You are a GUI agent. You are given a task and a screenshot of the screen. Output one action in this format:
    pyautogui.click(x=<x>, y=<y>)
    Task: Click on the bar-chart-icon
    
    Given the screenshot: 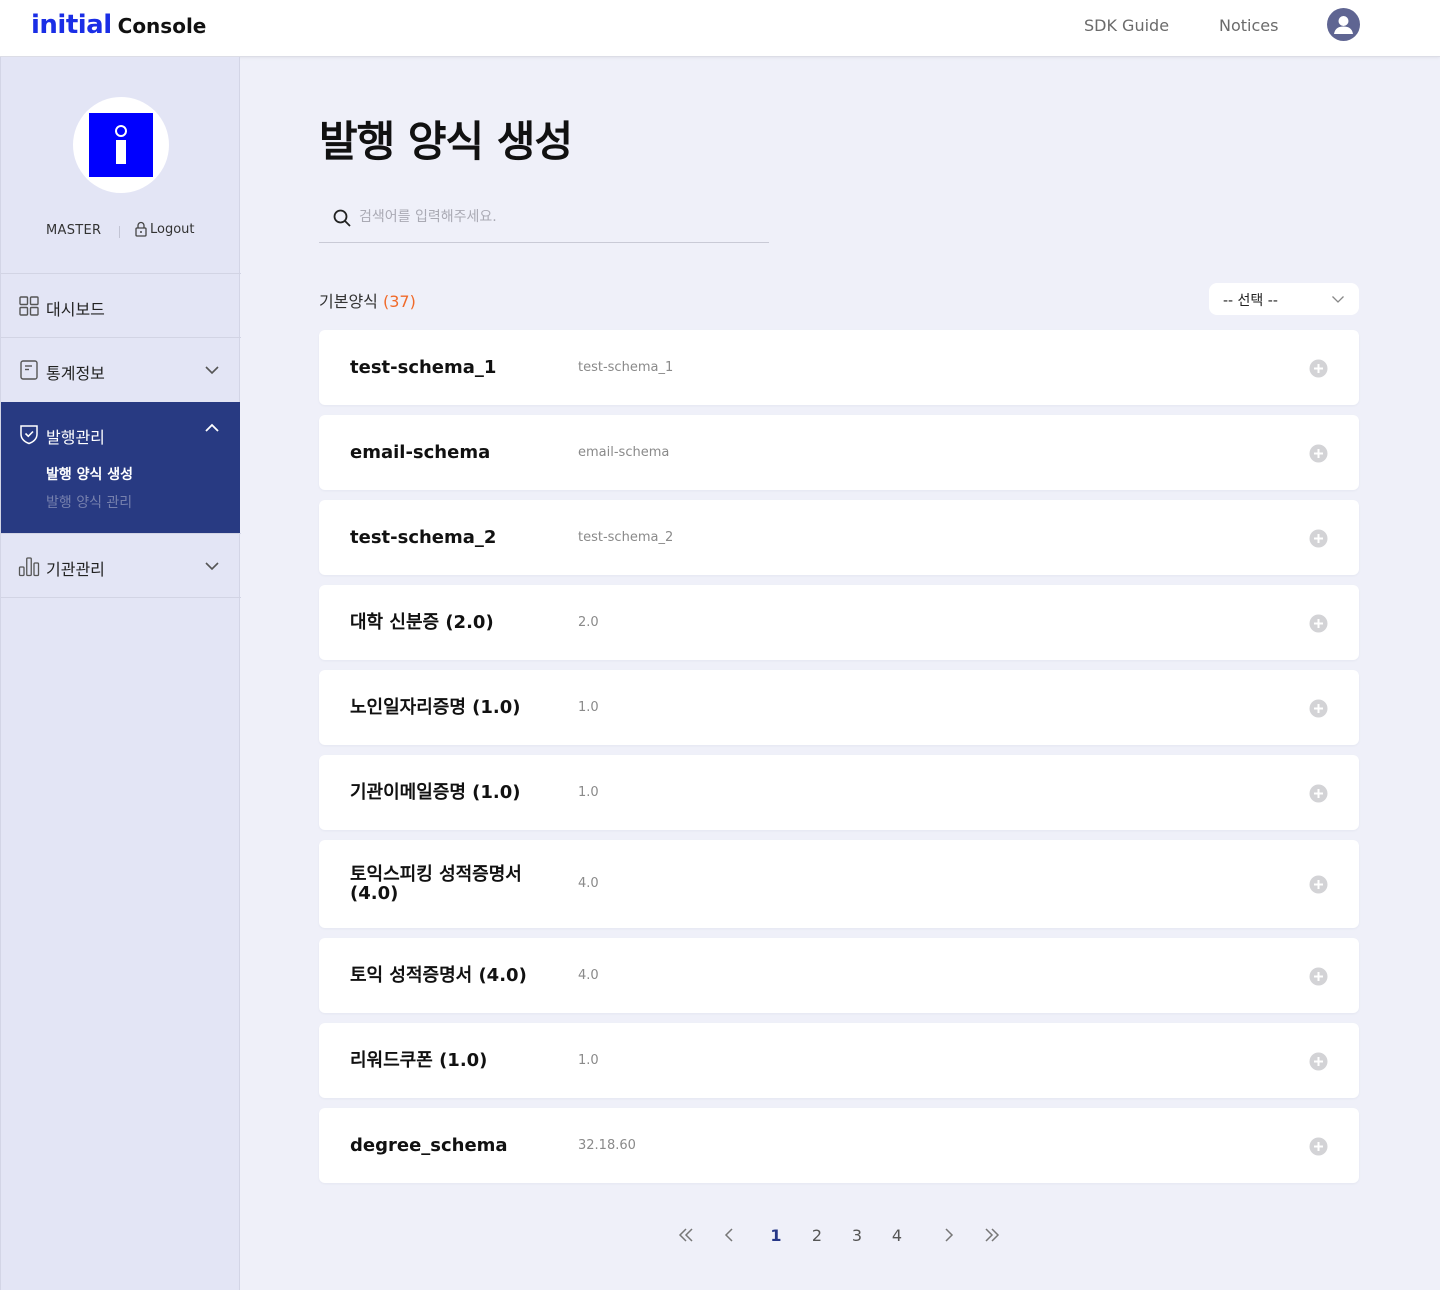 What is the action you would take?
    pyautogui.click(x=29, y=567)
    